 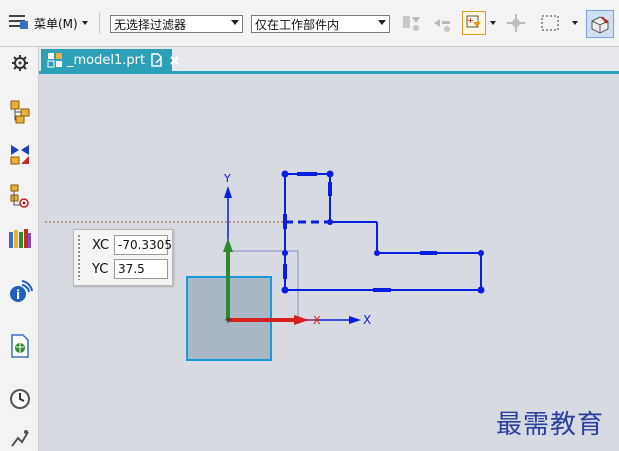 I want to click on scope-select-value: 仅在工作部件内, so click(x=297, y=24).